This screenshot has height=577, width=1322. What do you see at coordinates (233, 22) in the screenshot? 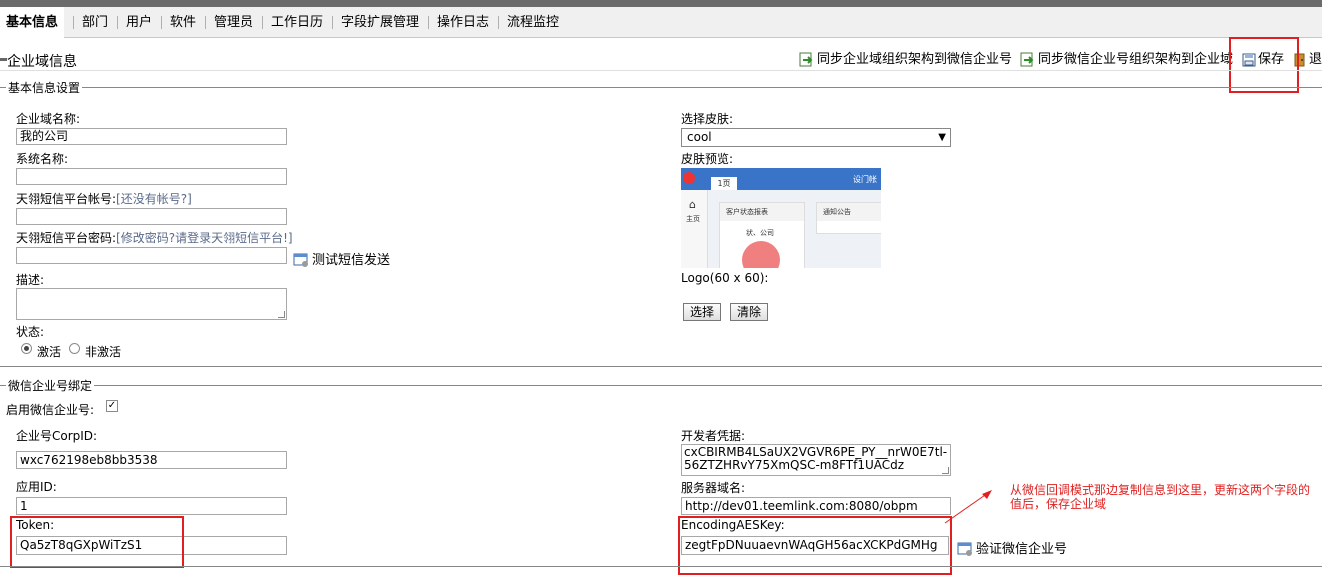
I see `tab-admins: 管理员` at bounding box center [233, 22].